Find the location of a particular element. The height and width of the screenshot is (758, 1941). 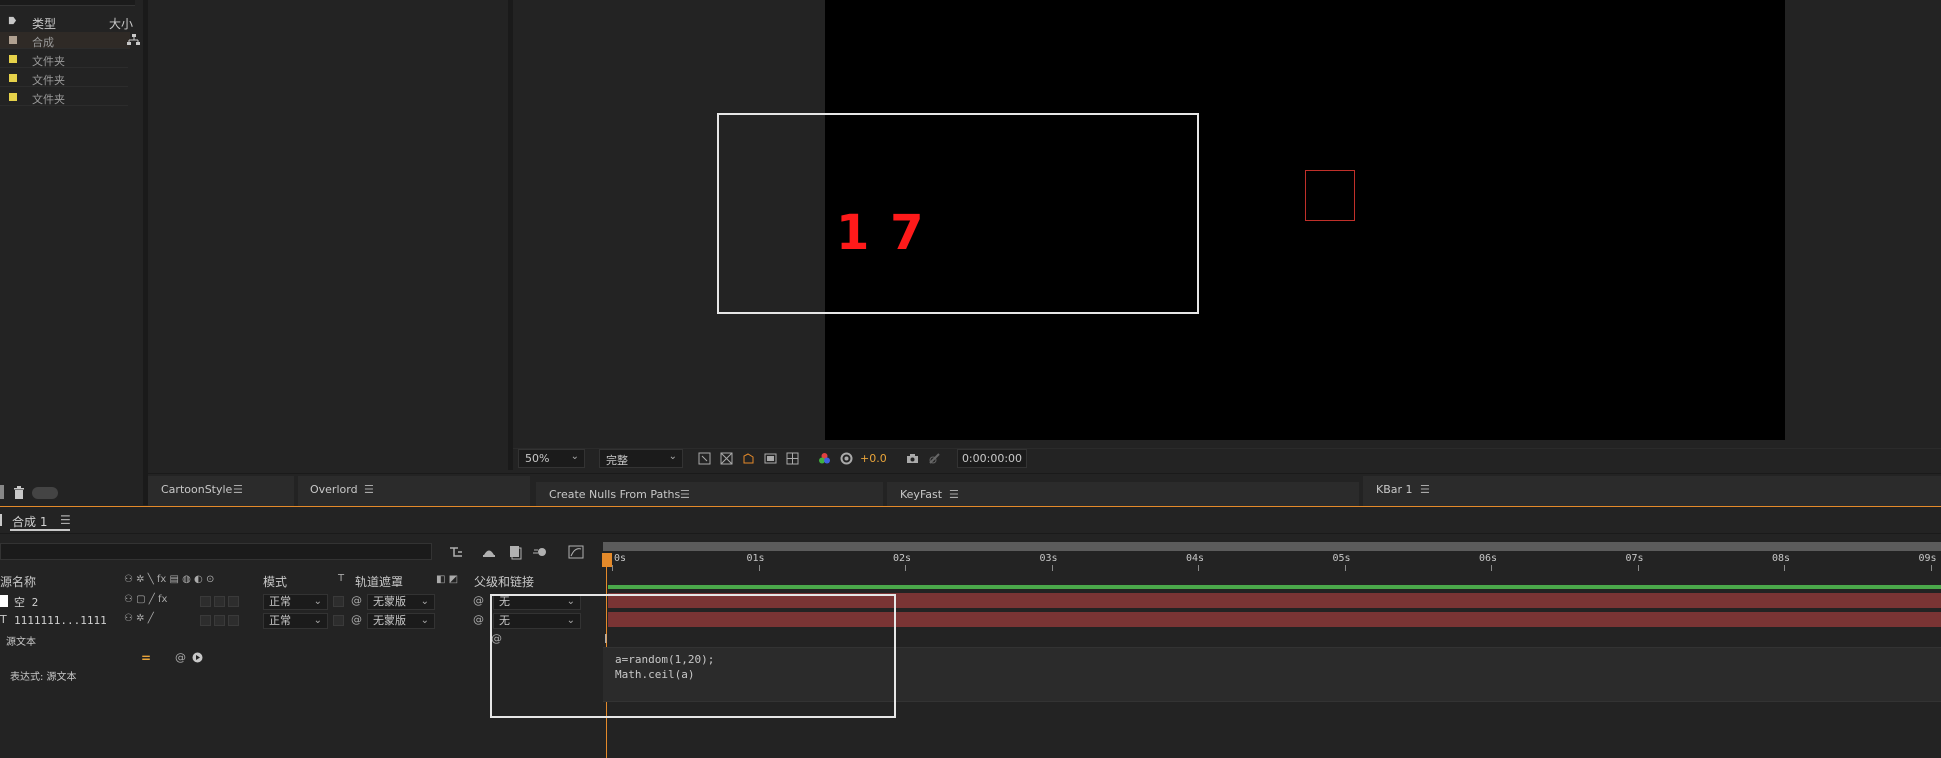

frame-blending-icon is located at coordinates (515, 552).